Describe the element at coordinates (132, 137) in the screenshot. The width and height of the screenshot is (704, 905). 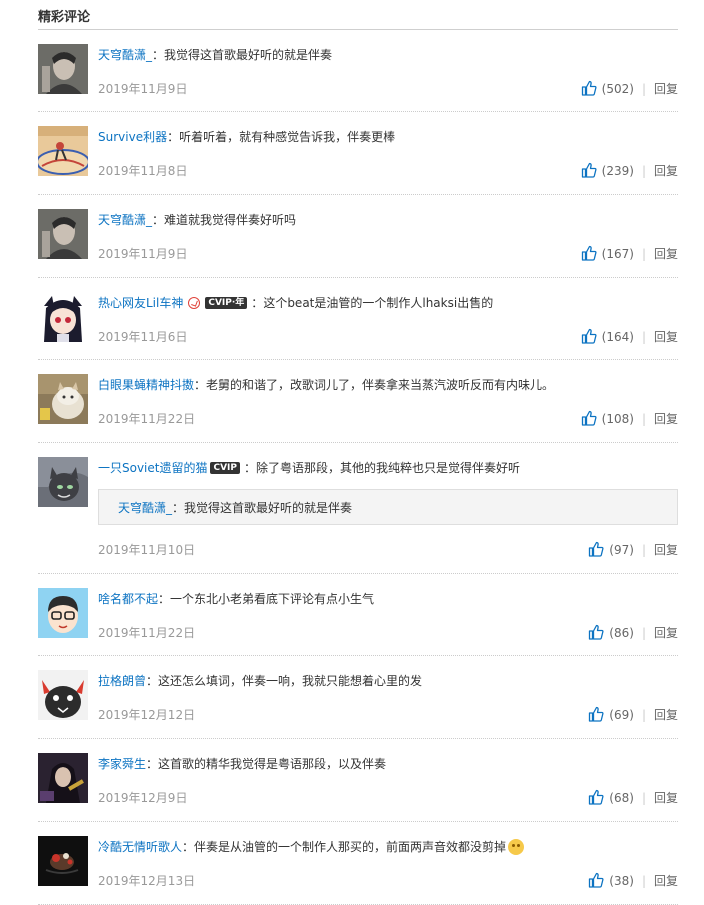
I see `comment-username: Survive利器` at that location.